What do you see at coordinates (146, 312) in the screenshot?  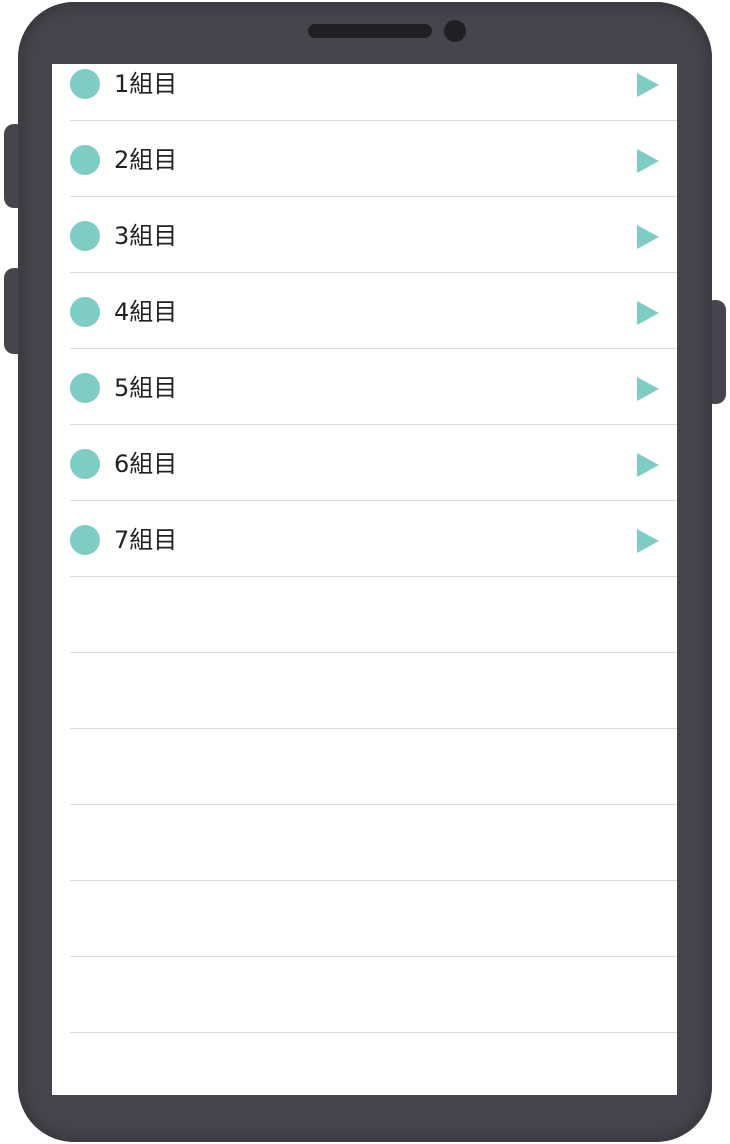 I see `list-item-label: 4組目` at bounding box center [146, 312].